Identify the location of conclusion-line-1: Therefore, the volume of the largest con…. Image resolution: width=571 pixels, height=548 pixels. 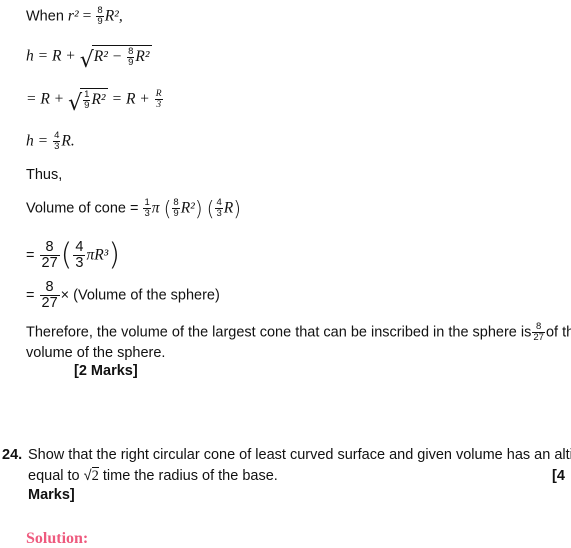
(298, 332).